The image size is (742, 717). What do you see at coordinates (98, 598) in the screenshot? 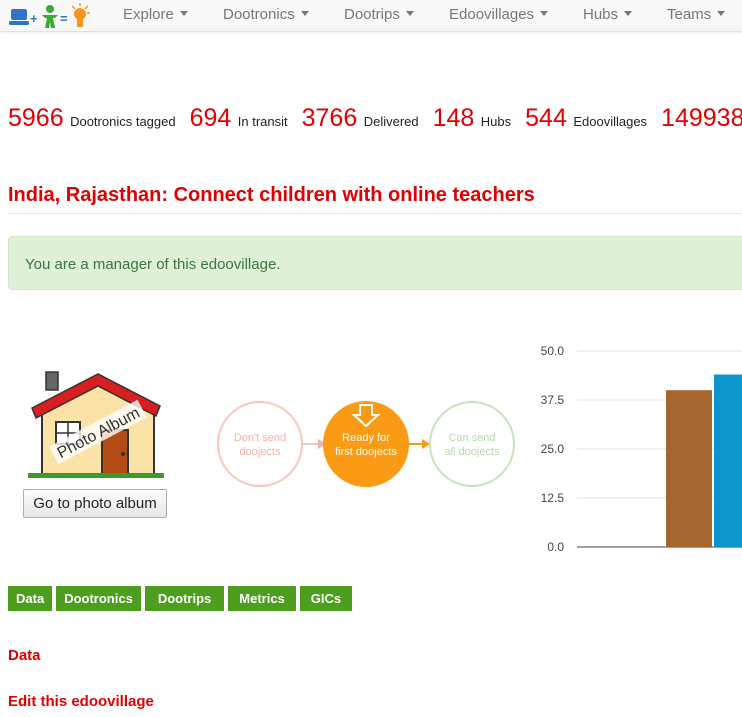
I see `tab-dootronics: Dootronics` at bounding box center [98, 598].